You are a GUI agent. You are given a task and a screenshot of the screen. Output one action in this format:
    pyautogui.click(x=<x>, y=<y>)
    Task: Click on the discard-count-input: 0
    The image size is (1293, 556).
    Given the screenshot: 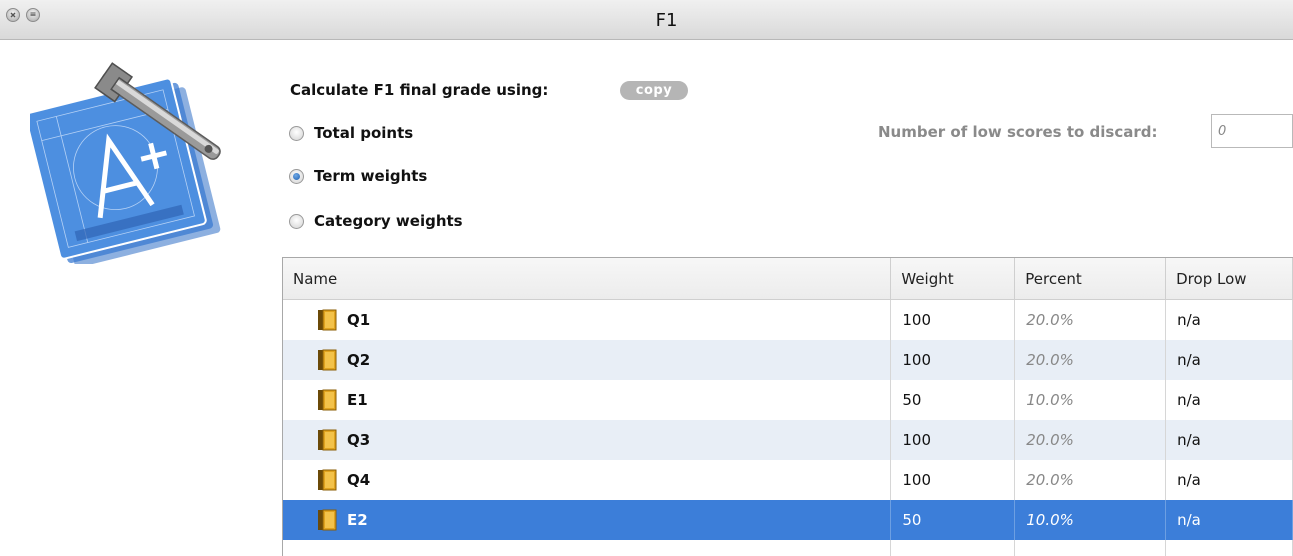 What is the action you would take?
    pyautogui.click(x=1252, y=131)
    